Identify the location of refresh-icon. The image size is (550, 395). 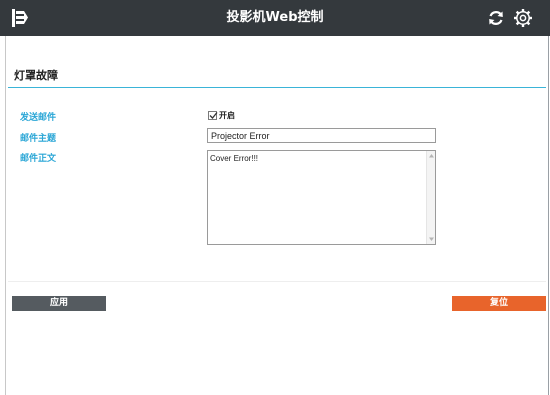
(496, 18).